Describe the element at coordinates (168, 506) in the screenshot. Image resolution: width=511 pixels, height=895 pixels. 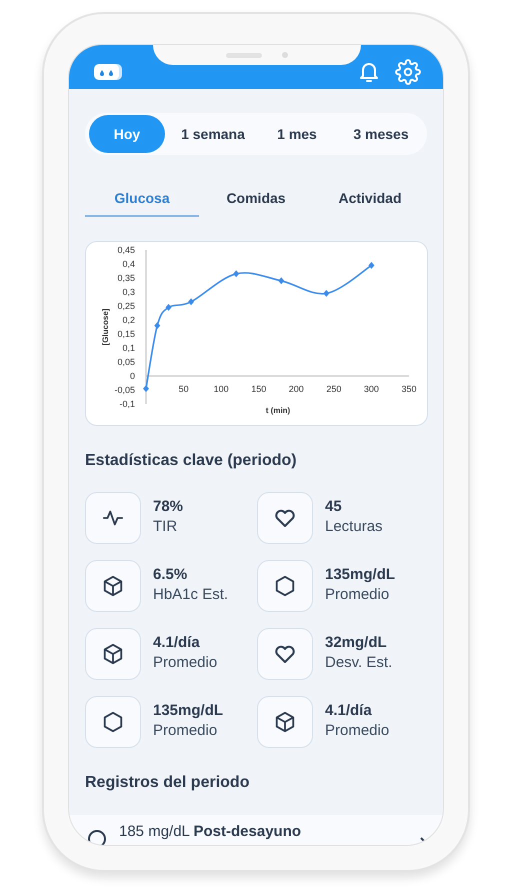
I see `stat-value: 78%` at that location.